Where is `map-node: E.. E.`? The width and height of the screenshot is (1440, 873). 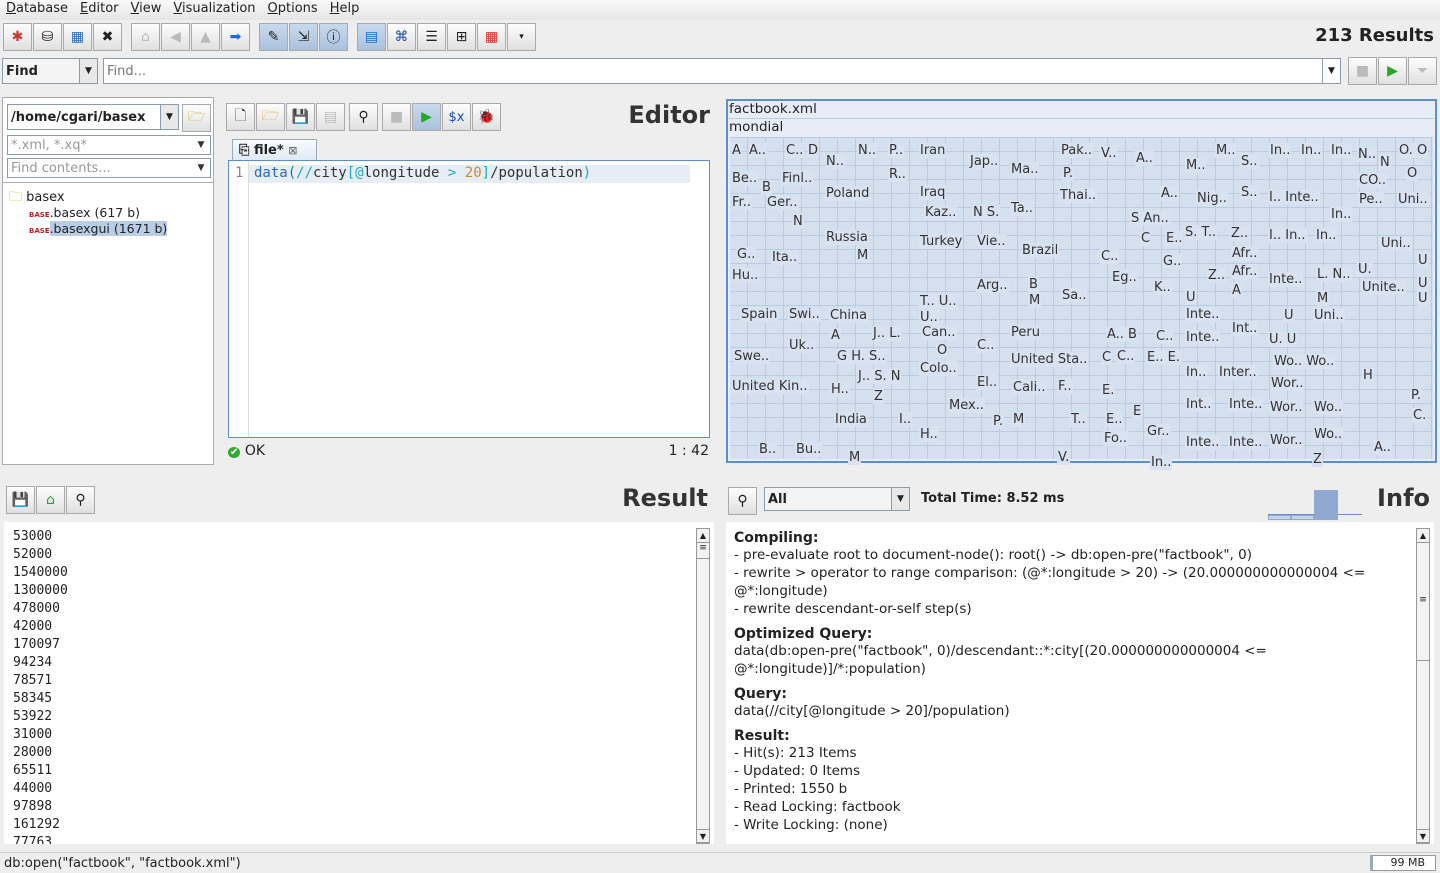
map-node: E.. E. is located at coordinates (1163, 357).